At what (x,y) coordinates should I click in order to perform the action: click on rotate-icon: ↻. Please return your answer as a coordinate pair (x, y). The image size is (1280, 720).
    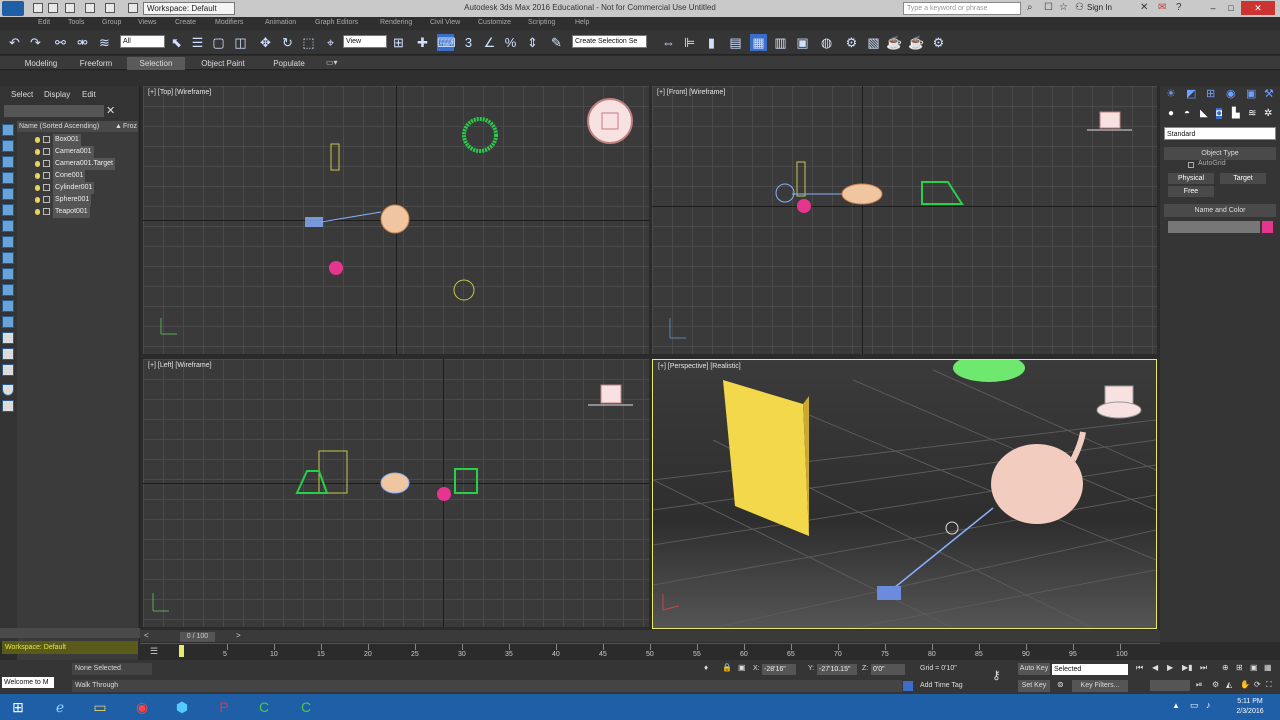
    Looking at the image, I should click on (287, 42).